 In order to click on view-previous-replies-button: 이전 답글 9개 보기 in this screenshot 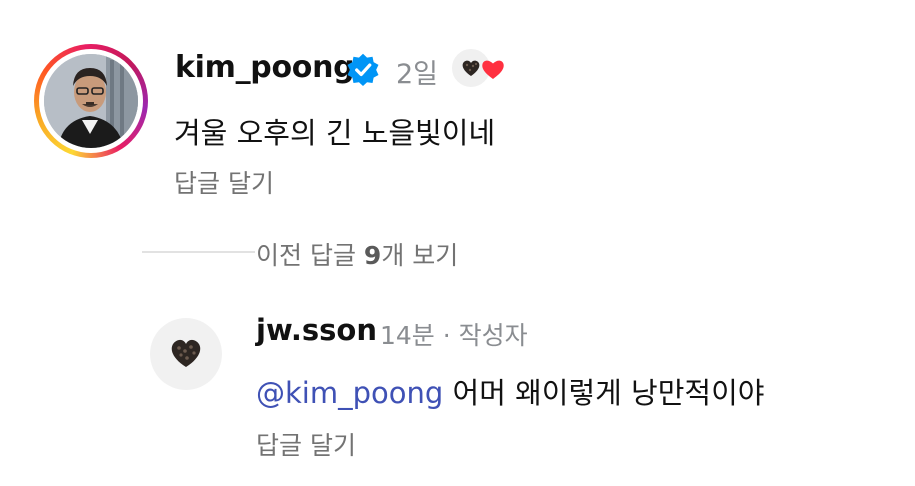, I will do `click(357, 254)`.